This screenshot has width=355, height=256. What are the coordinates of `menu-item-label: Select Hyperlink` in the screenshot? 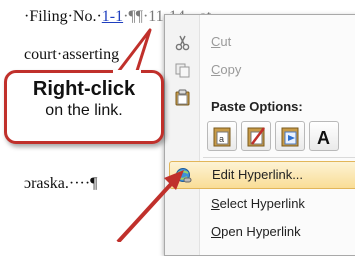 It's located at (258, 203).